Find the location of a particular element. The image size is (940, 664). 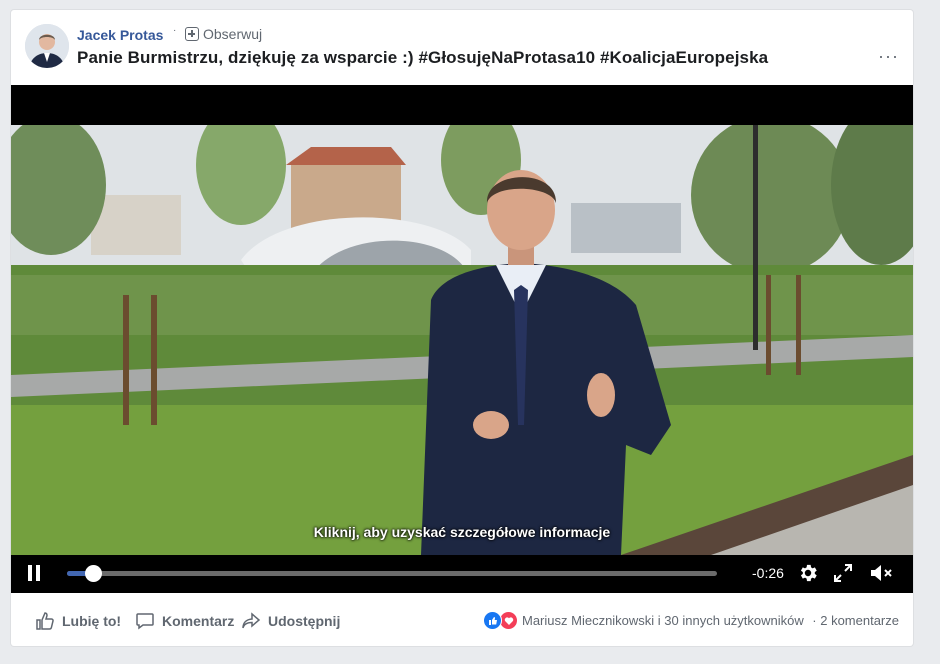

share-label: Udostępnij is located at coordinates (304, 621).